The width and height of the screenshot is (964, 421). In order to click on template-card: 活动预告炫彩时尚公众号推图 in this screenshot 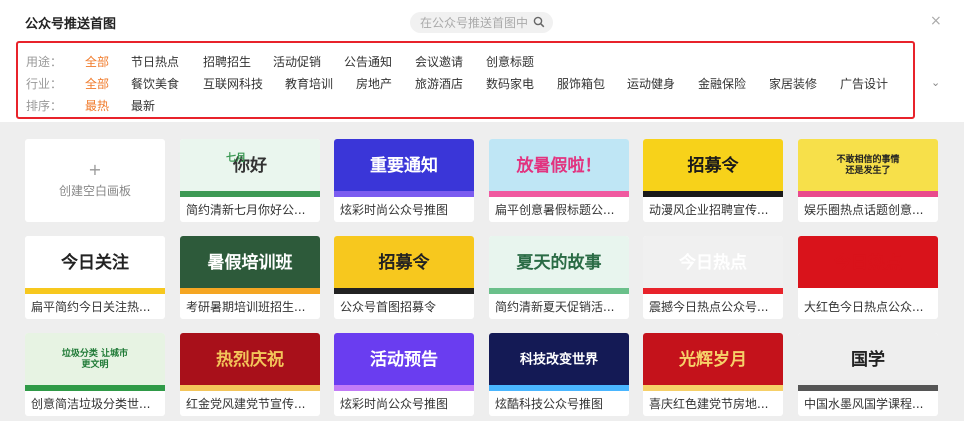, I will do `click(404, 374)`.